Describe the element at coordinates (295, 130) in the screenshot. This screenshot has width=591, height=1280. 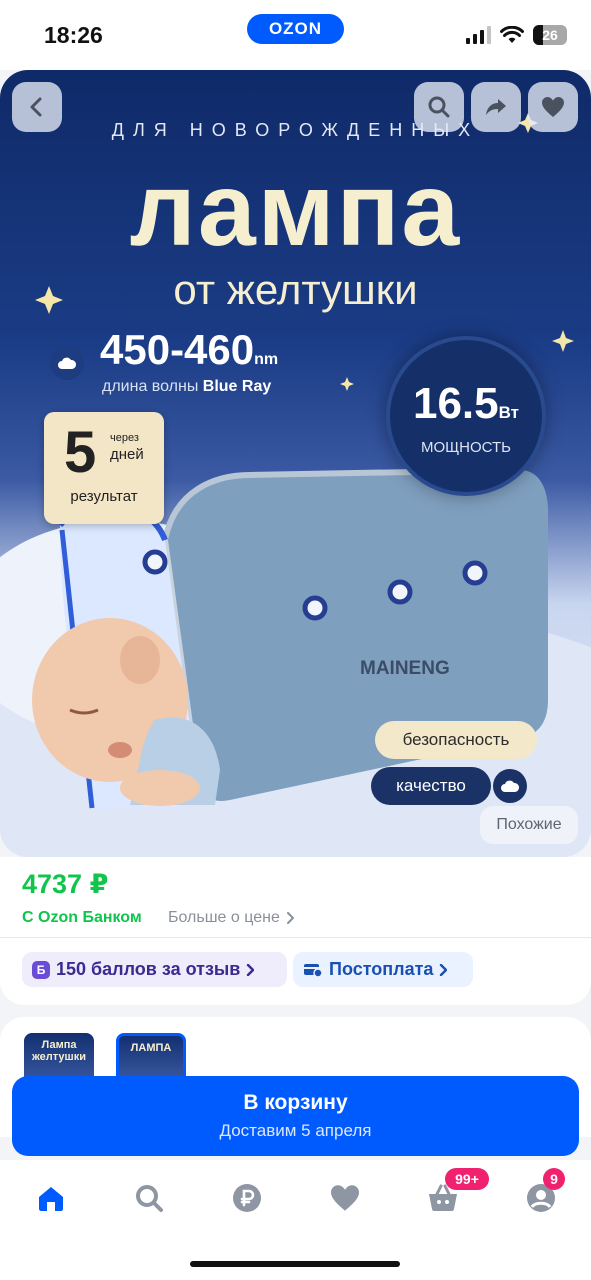
I see `hero-kicker: ДЛЯ НОВОРОЖДЕННЫХ` at that location.